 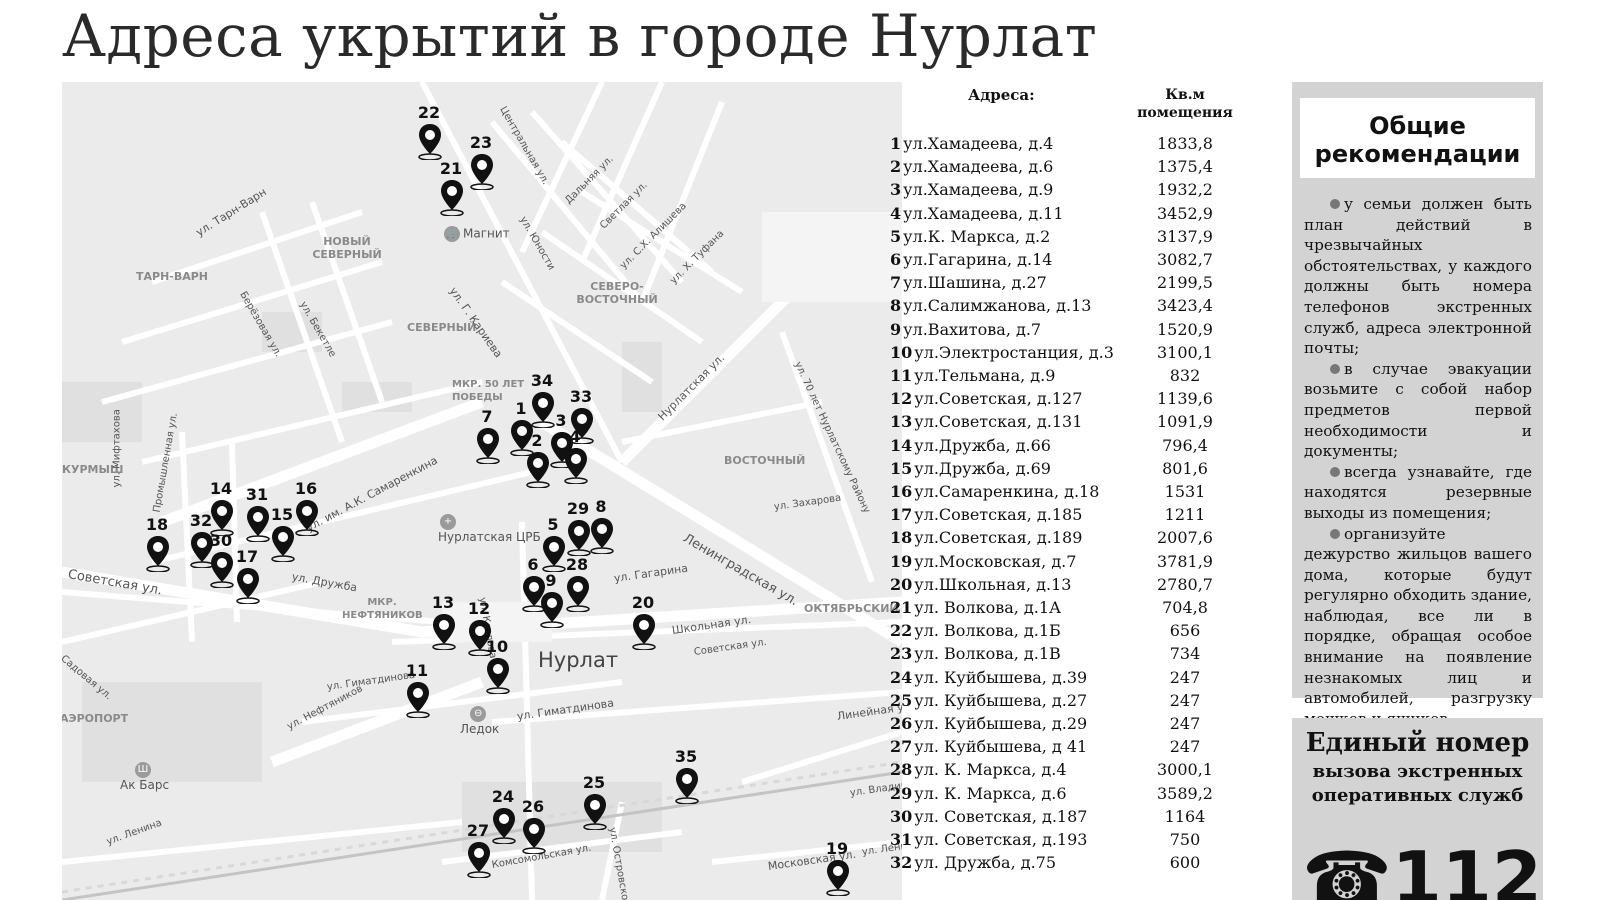 I want to click on row-number: 32, so click(x=901, y=863).